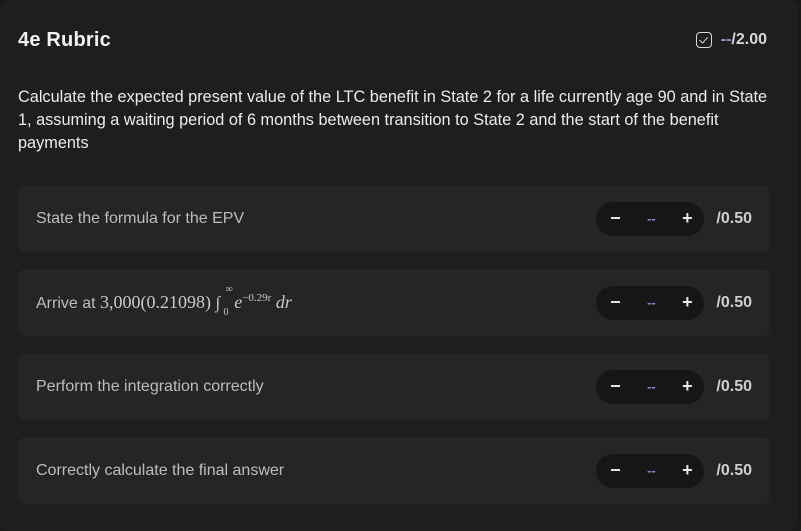  I want to click on integral-lower-bound: 0, so click(226, 312).